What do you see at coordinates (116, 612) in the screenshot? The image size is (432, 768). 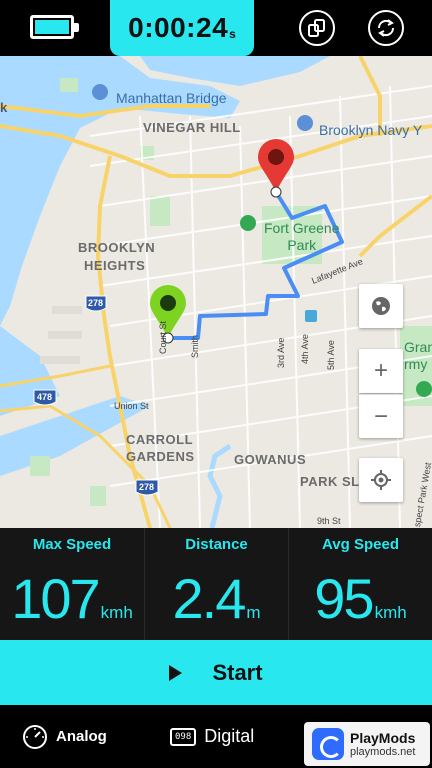 I see `max-speed-unit: kmh` at bounding box center [116, 612].